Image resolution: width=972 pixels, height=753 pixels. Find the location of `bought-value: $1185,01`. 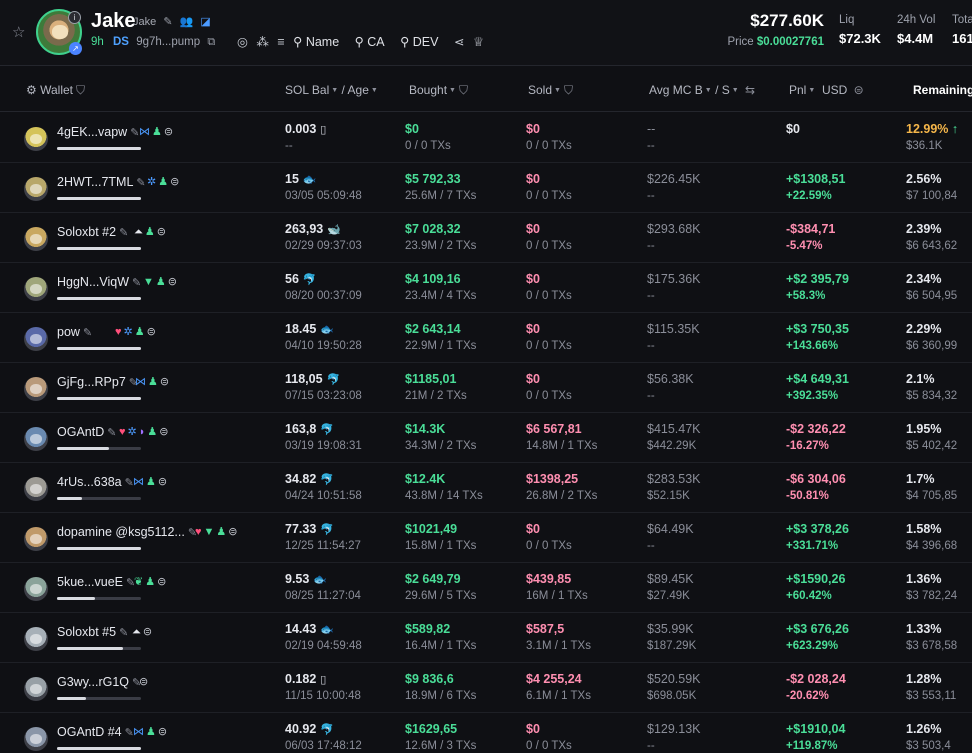

bought-value: $1185,01 is located at coordinates (431, 379).